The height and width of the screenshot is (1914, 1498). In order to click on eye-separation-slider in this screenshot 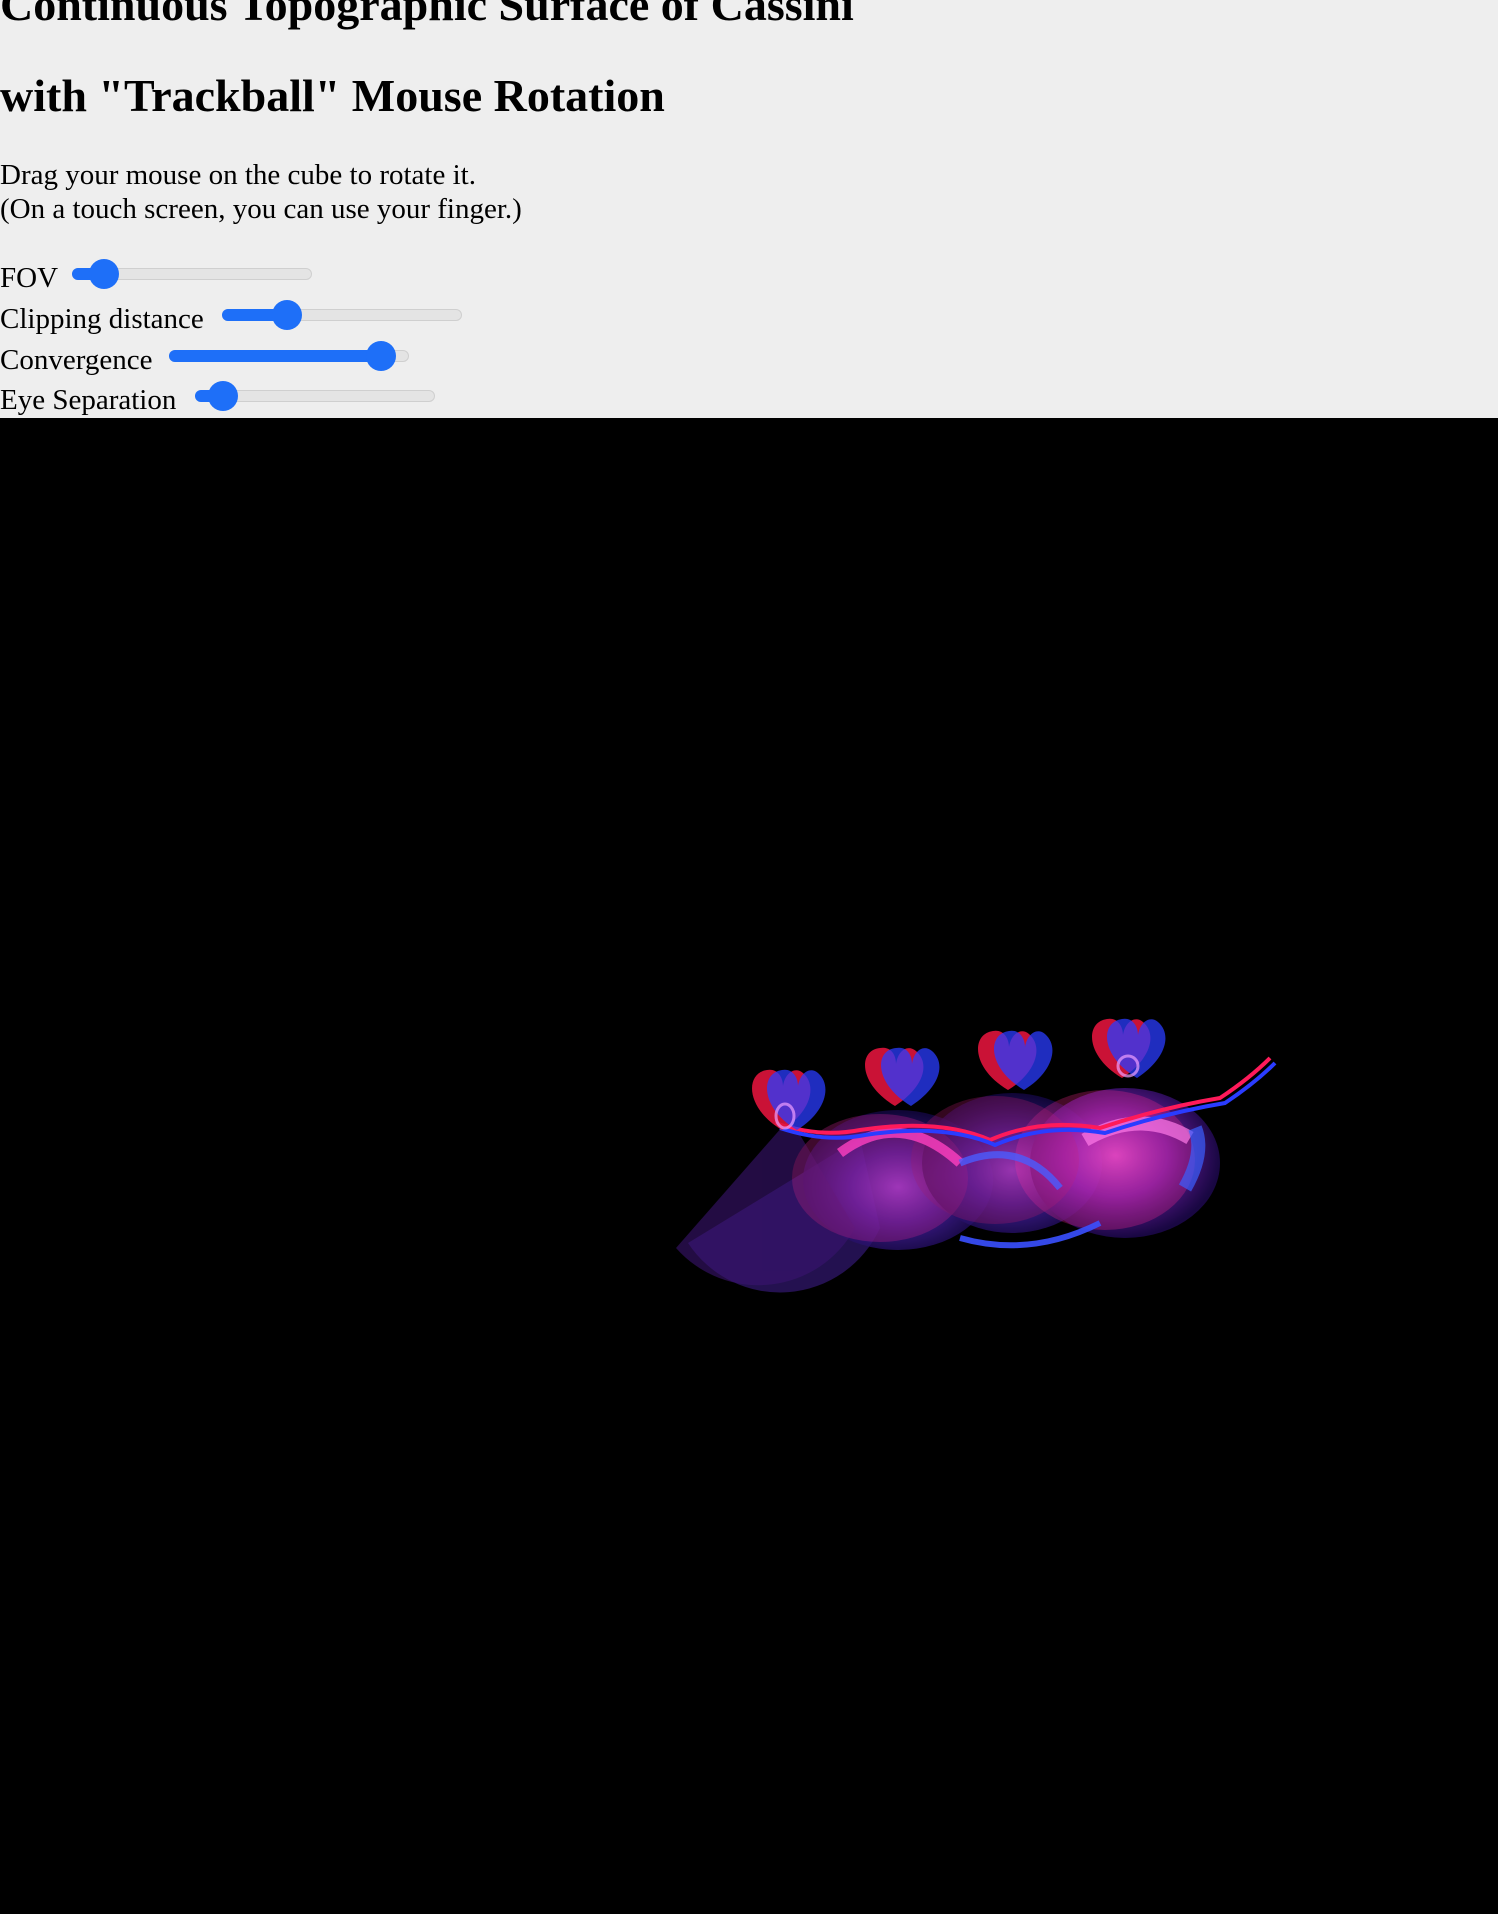, I will do `click(315, 396)`.